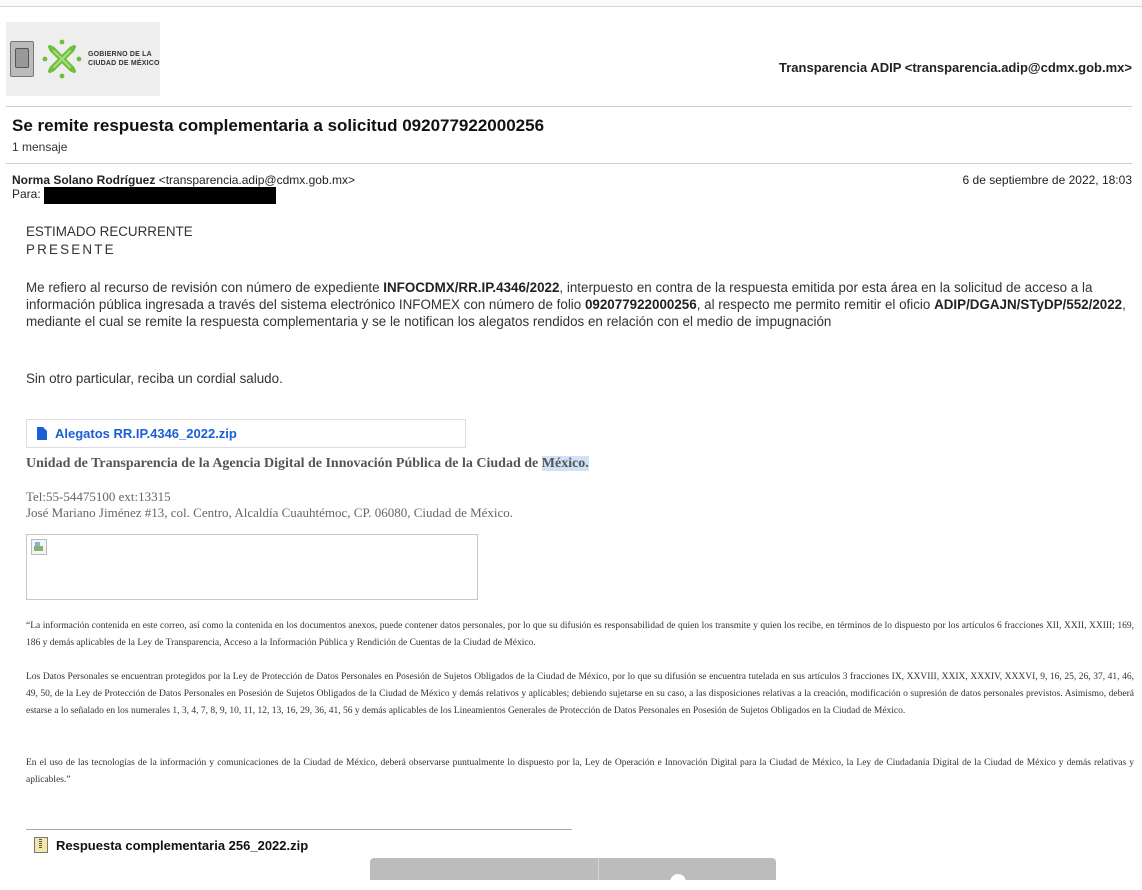 The width and height of the screenshot is (1142, 890). Describe the element at coordinates (124, 59) in the screenshot. I see `logo-text: GOBIERNO DE LA CIUDAD DE MÉXICO` at that location.